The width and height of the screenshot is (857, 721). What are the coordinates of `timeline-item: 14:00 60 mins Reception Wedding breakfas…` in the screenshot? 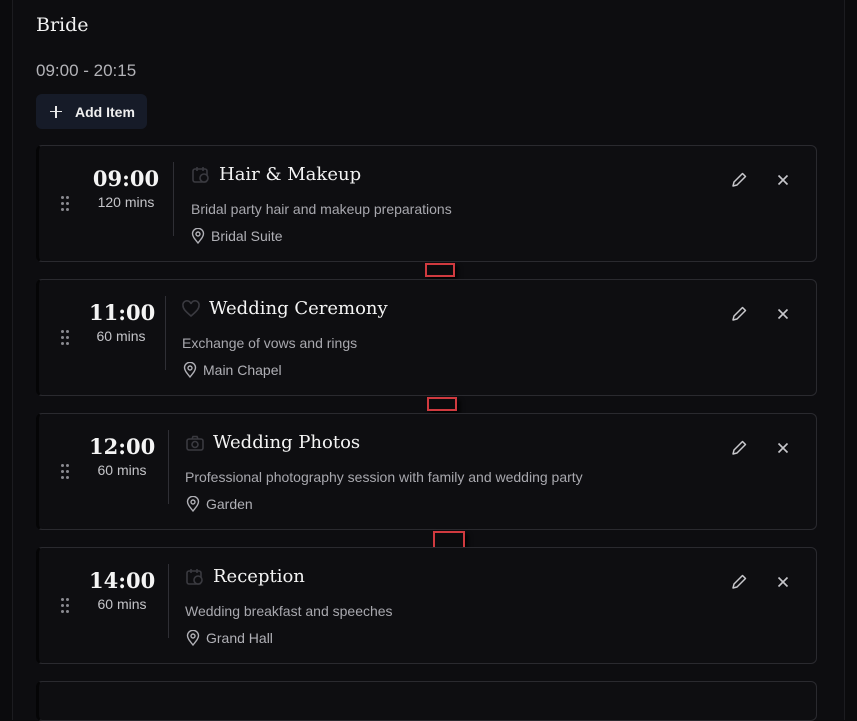 It's located at (426, 605).